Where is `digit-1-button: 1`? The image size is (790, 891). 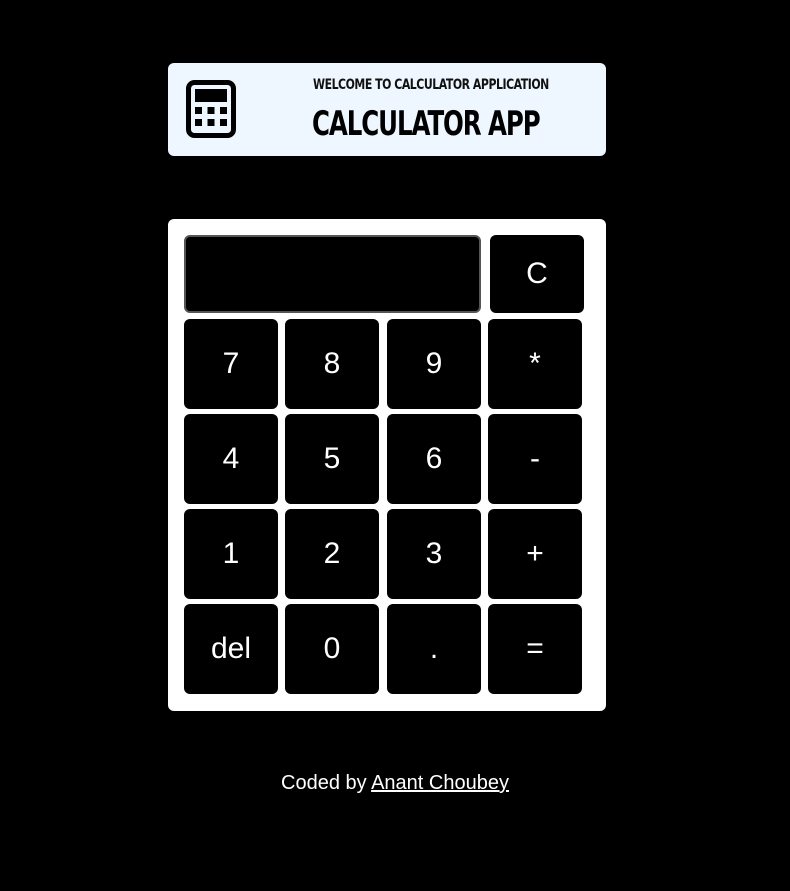 digit-1-button: 1 is located at coordinates (231, 554).